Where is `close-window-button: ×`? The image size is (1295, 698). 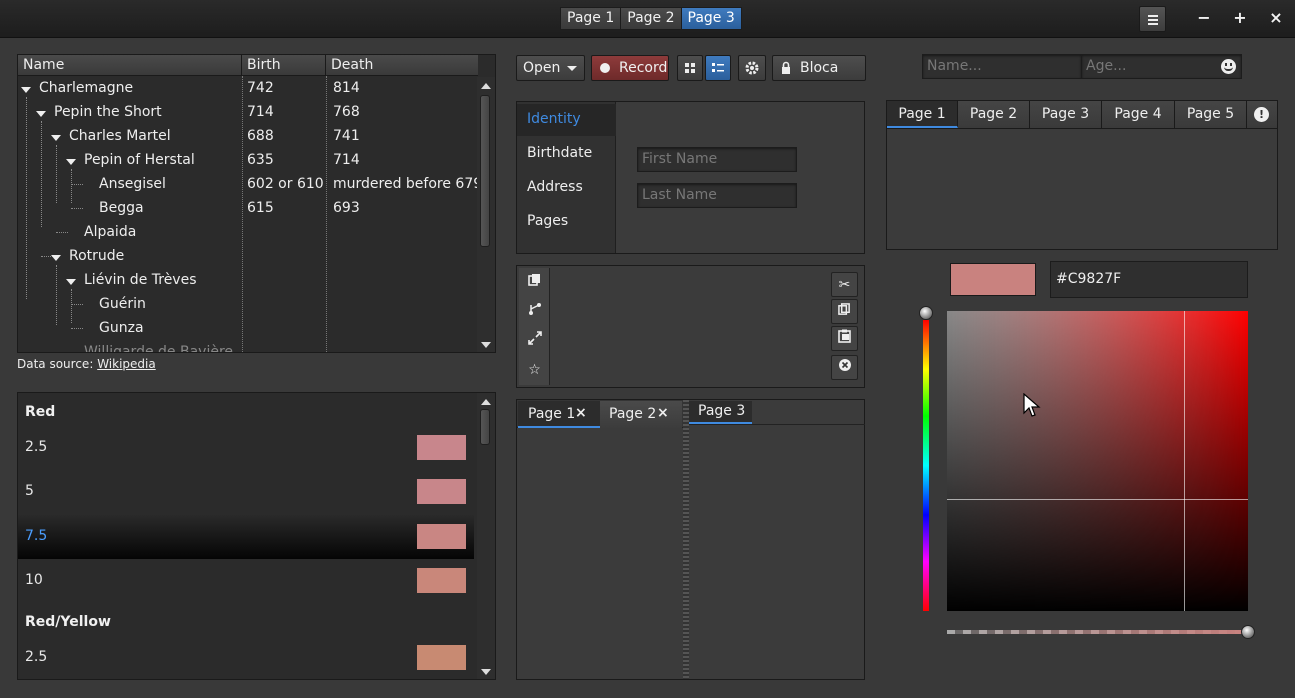 close-window-button: × is located at coordinates (1276, 18).